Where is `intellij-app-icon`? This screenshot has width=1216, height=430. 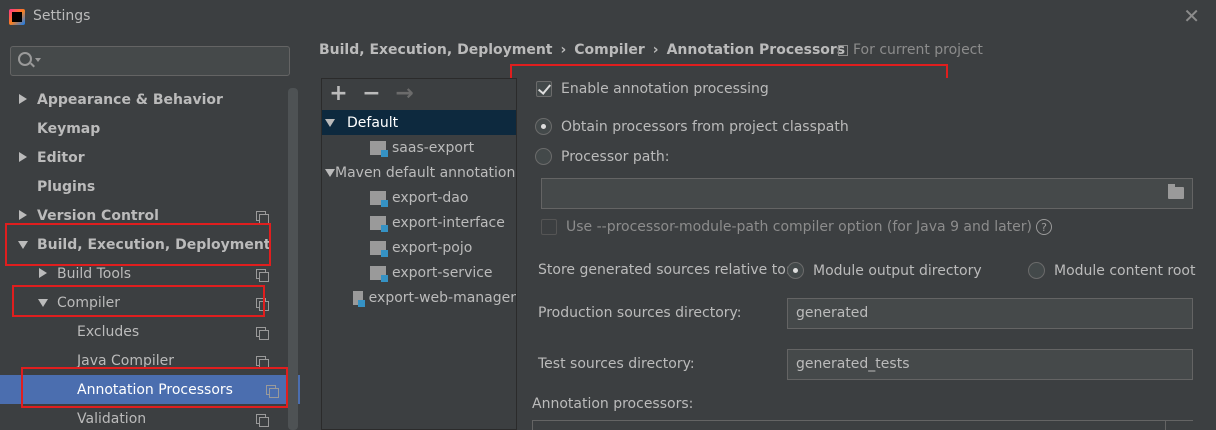
intellij-app-icon is located at coordinates (17, 17).